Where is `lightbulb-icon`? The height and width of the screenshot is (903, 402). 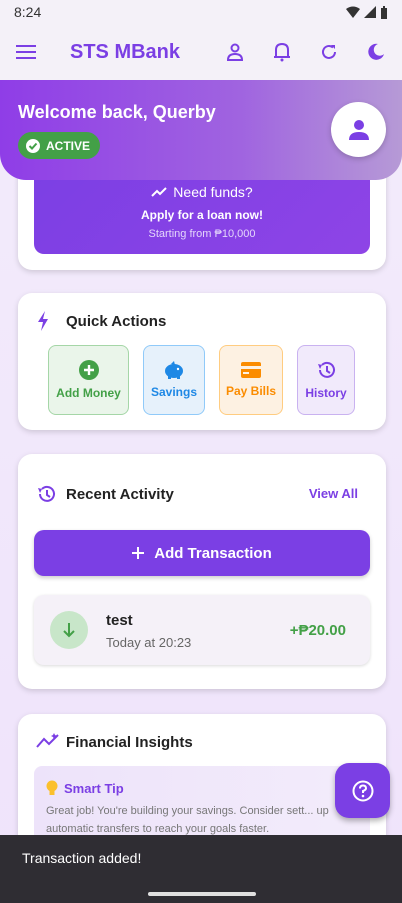 lightbulb-icon is located at coordinates (52, 787).